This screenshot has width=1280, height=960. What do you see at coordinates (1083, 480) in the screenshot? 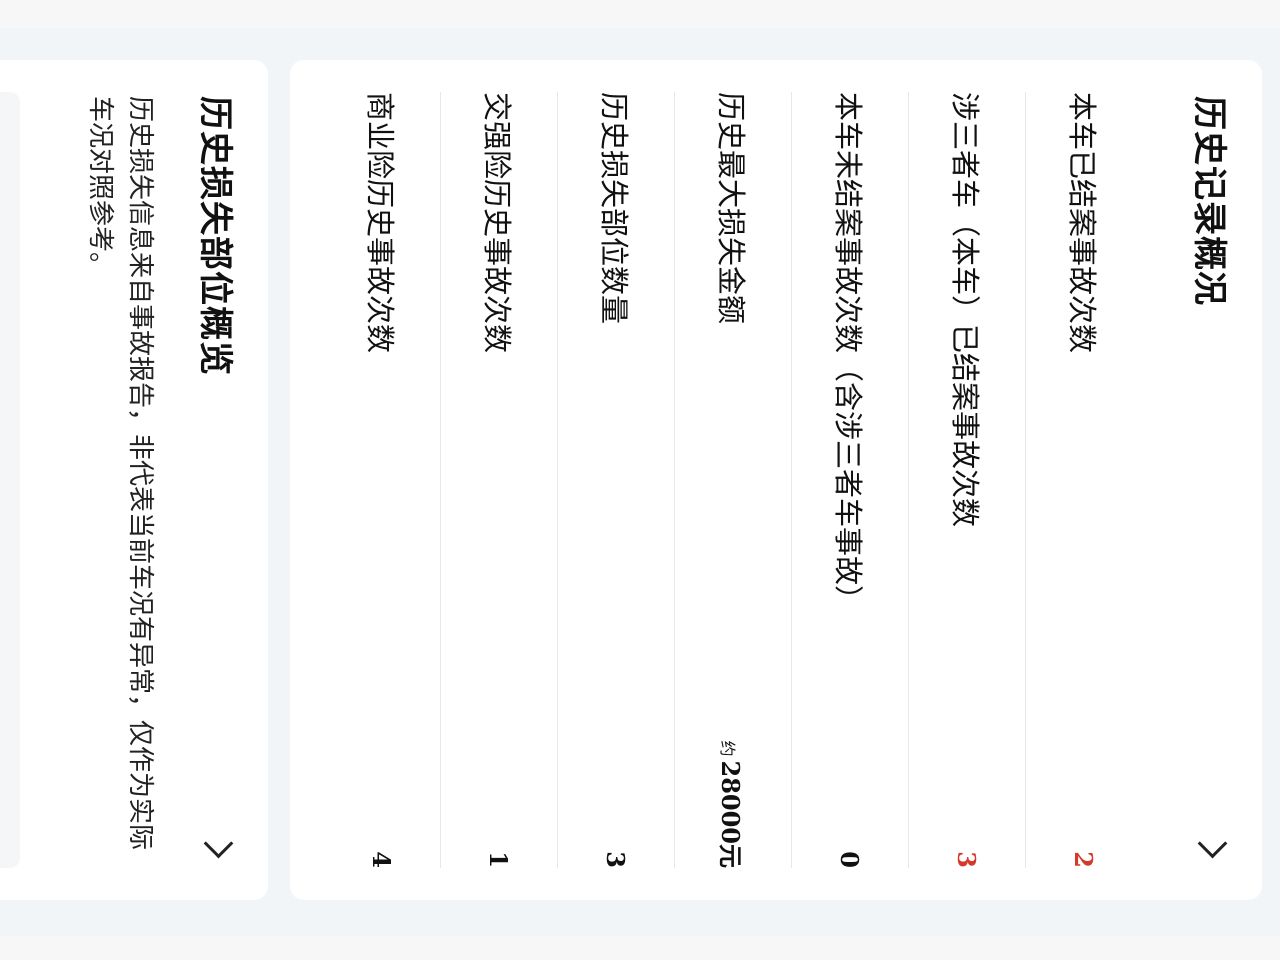
I see `history-row: 本车已结案事故次数 2` at bounding box center [1083, 480].